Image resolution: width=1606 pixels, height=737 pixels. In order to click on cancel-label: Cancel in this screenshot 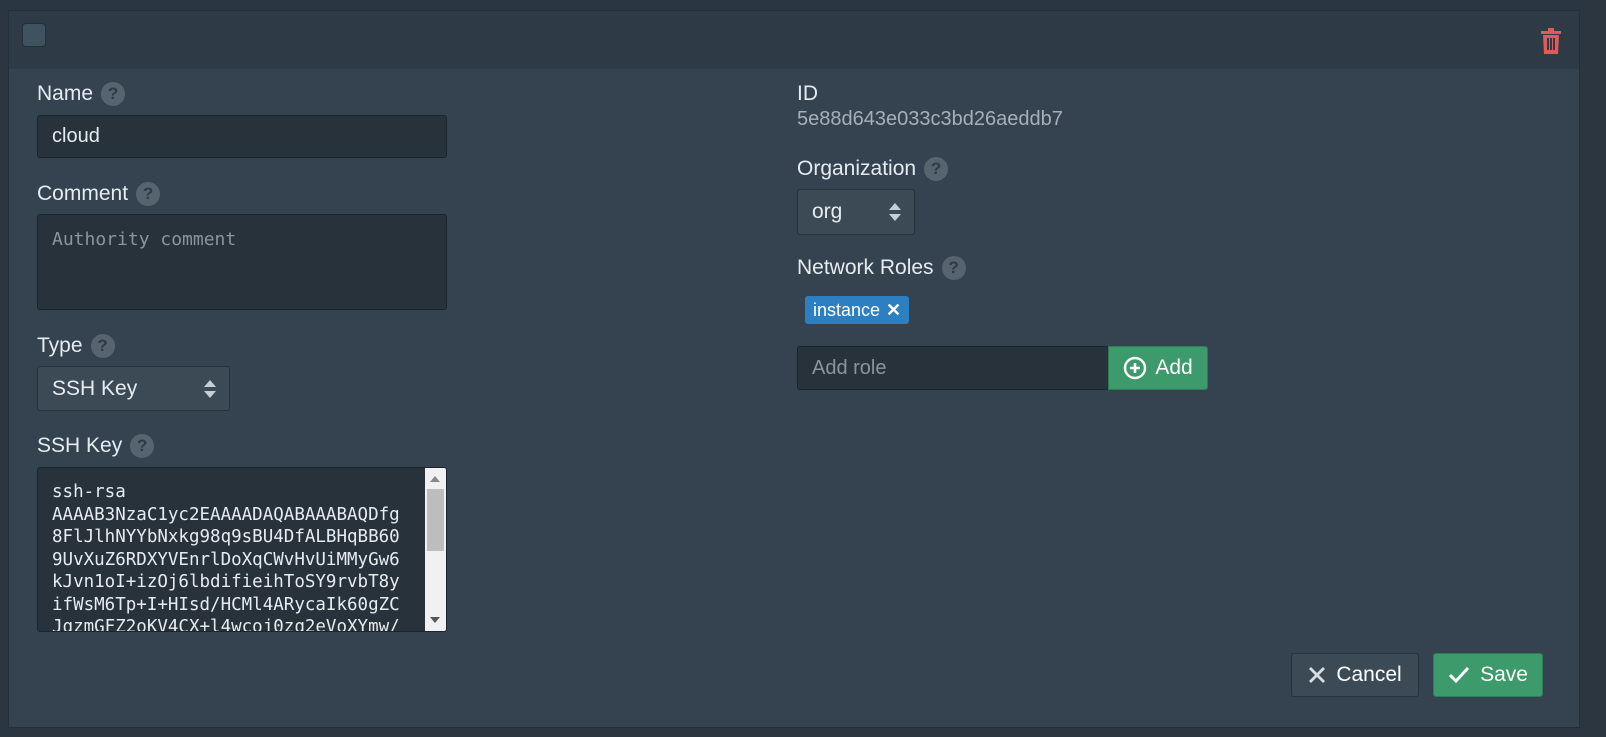, I will do `click(1369, 674)`.